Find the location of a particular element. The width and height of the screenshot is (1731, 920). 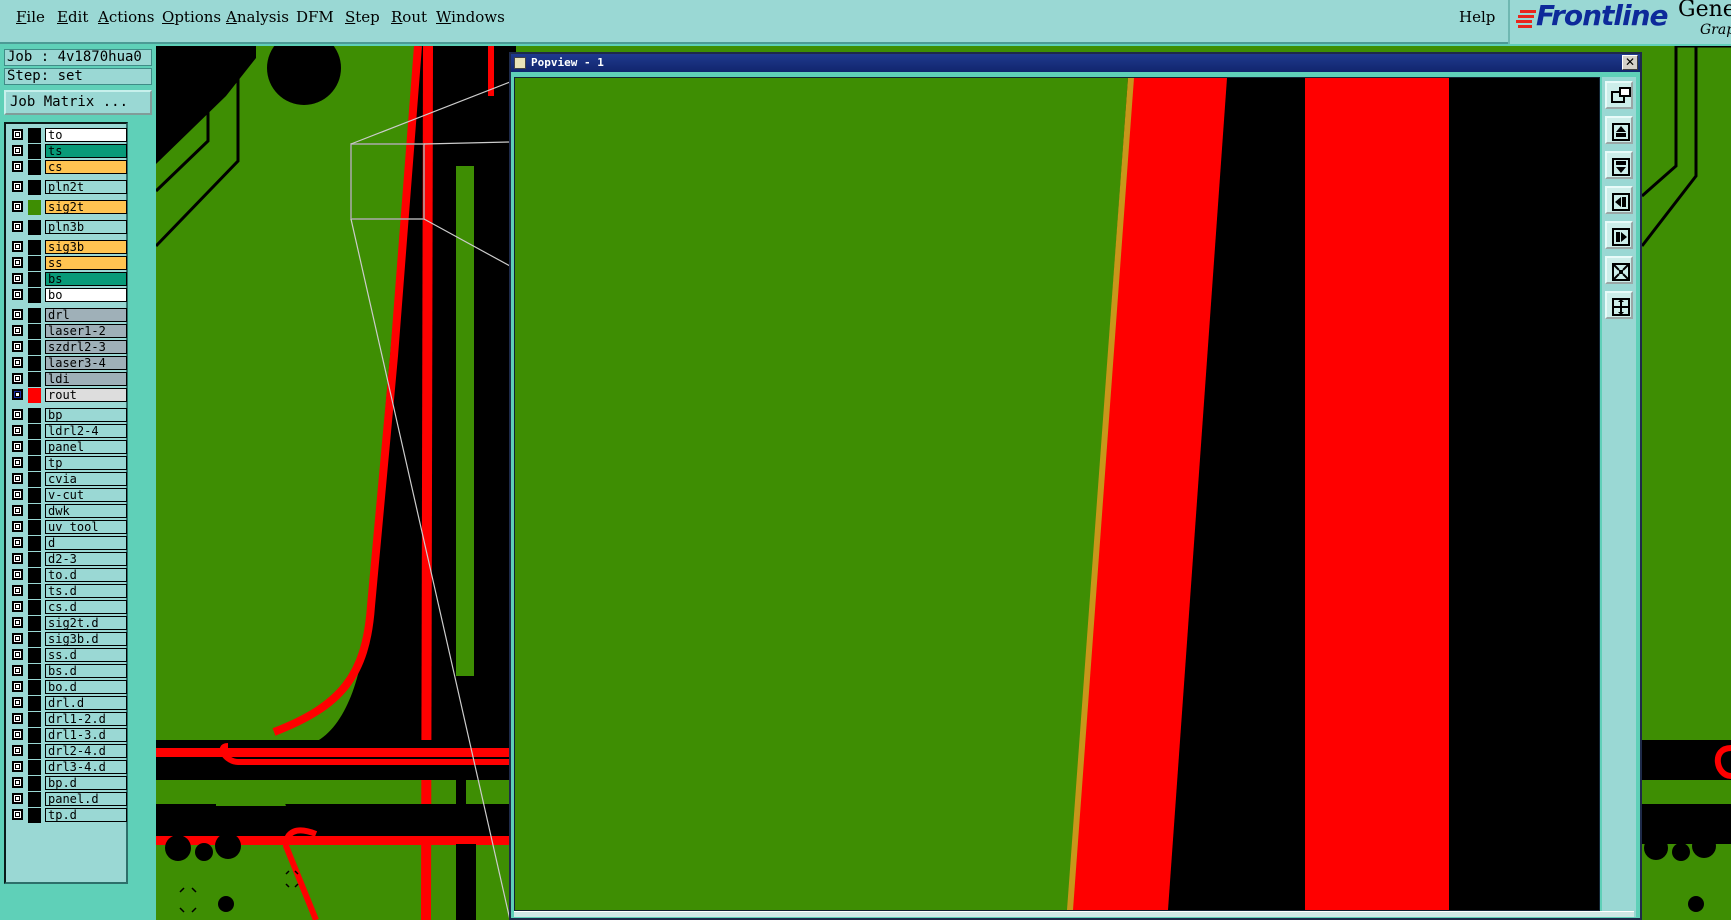

layer-row-d: d is located at coordinates (70, 543).